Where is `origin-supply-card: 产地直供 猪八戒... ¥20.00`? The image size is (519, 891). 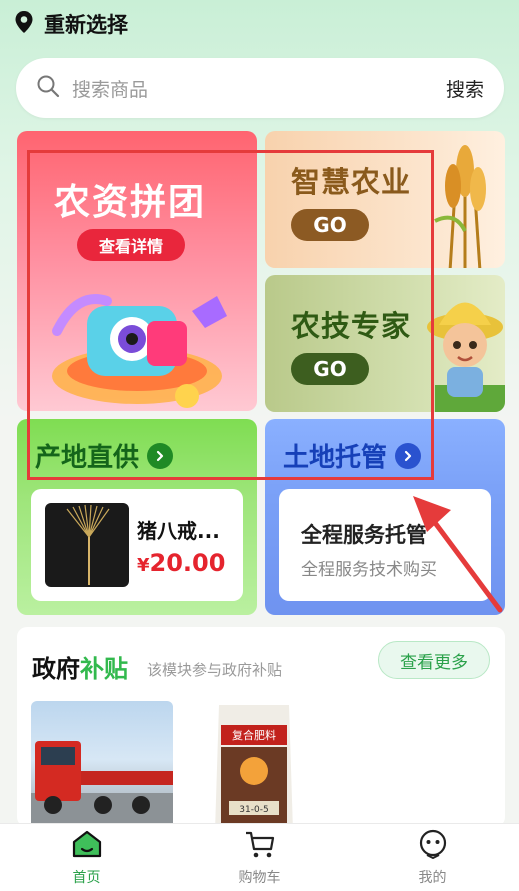
origin-supply-card: 产地直供 猪八戒... ¥20.00 is located at coordinates (137, 517).